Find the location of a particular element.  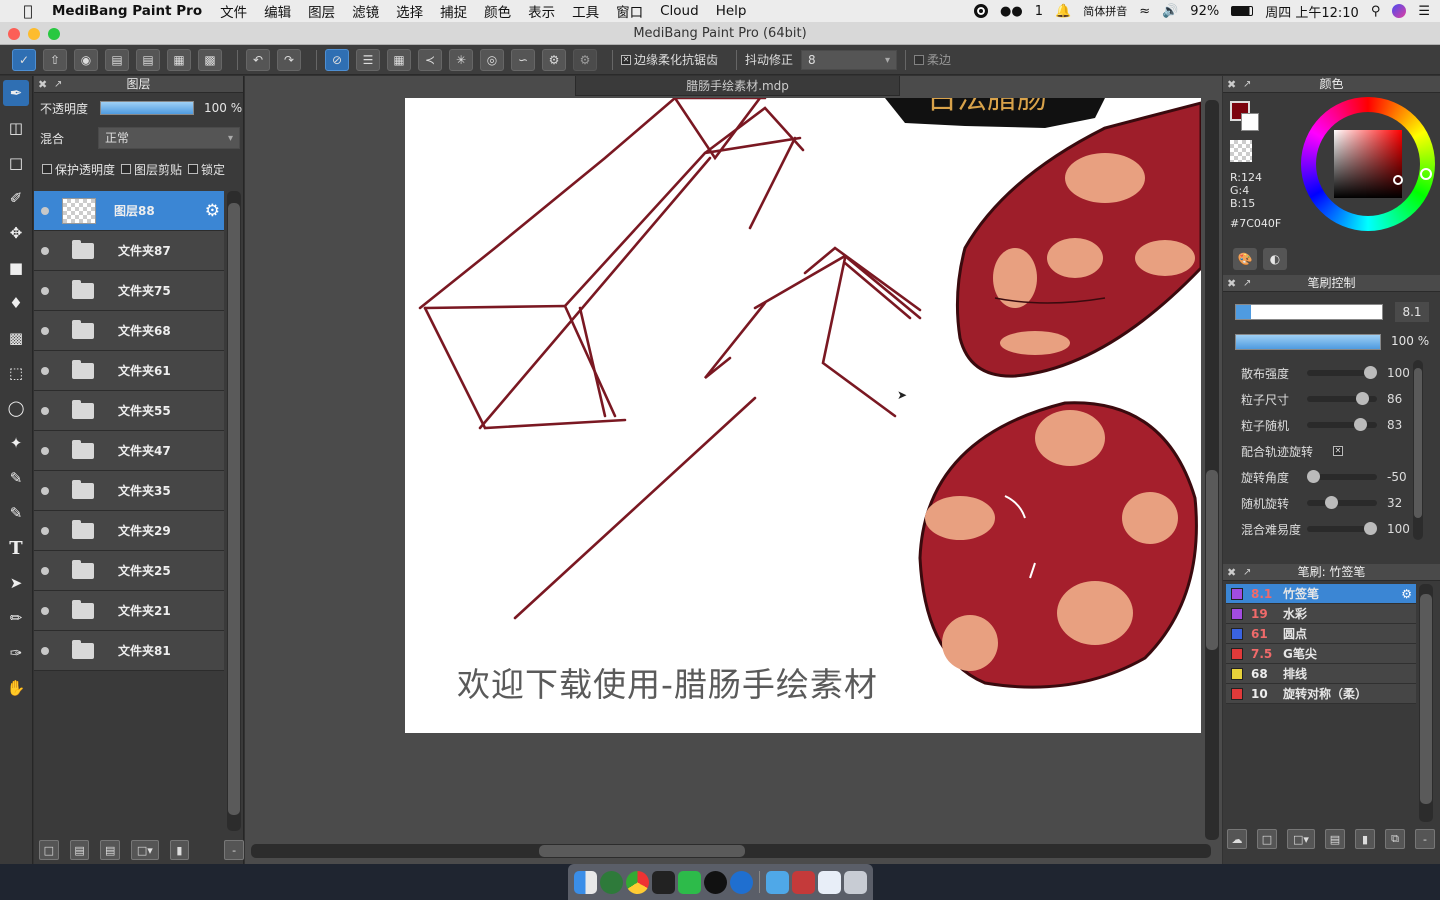

bucket-tool: ♦ is located at coordinates (16, 303).